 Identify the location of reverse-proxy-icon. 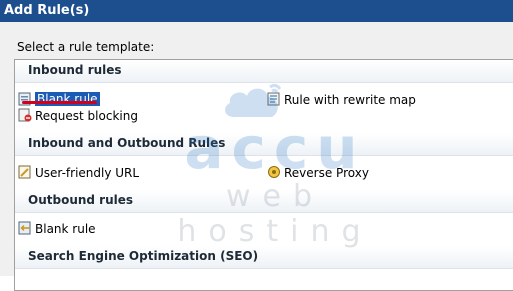
(274, 172).